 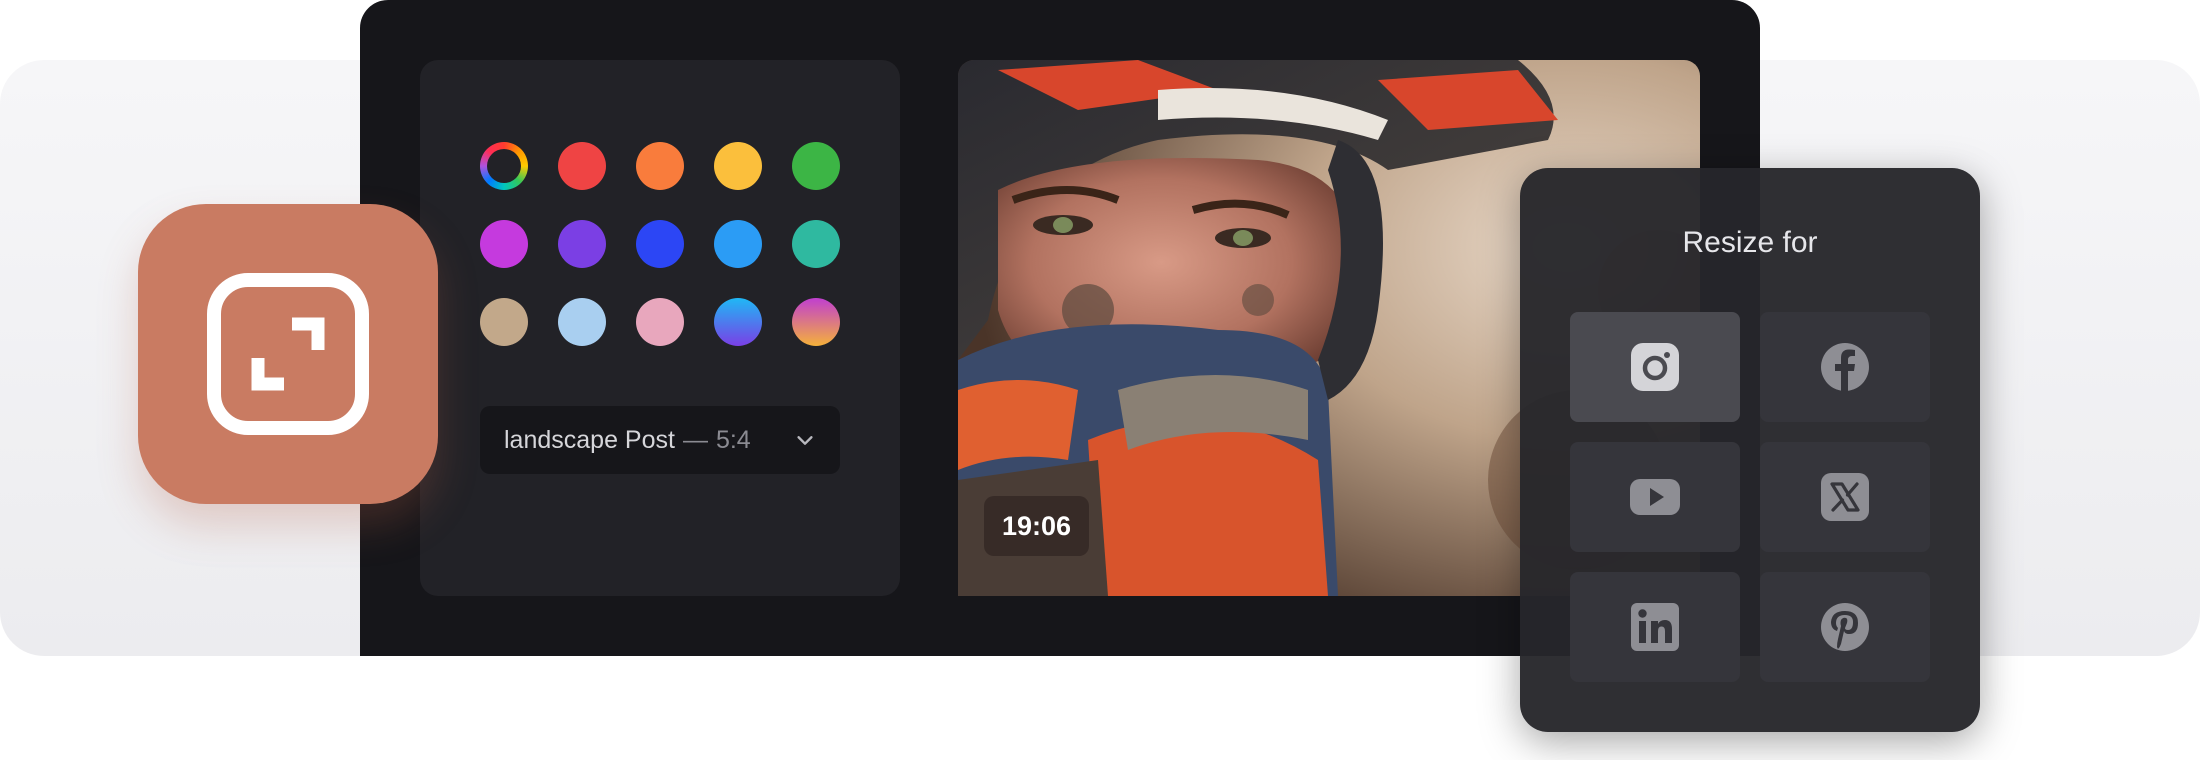 What do you see at coordinates (816, 244) in the screenshot?
I see `swatch-teal` at bounding box center [816, 244].